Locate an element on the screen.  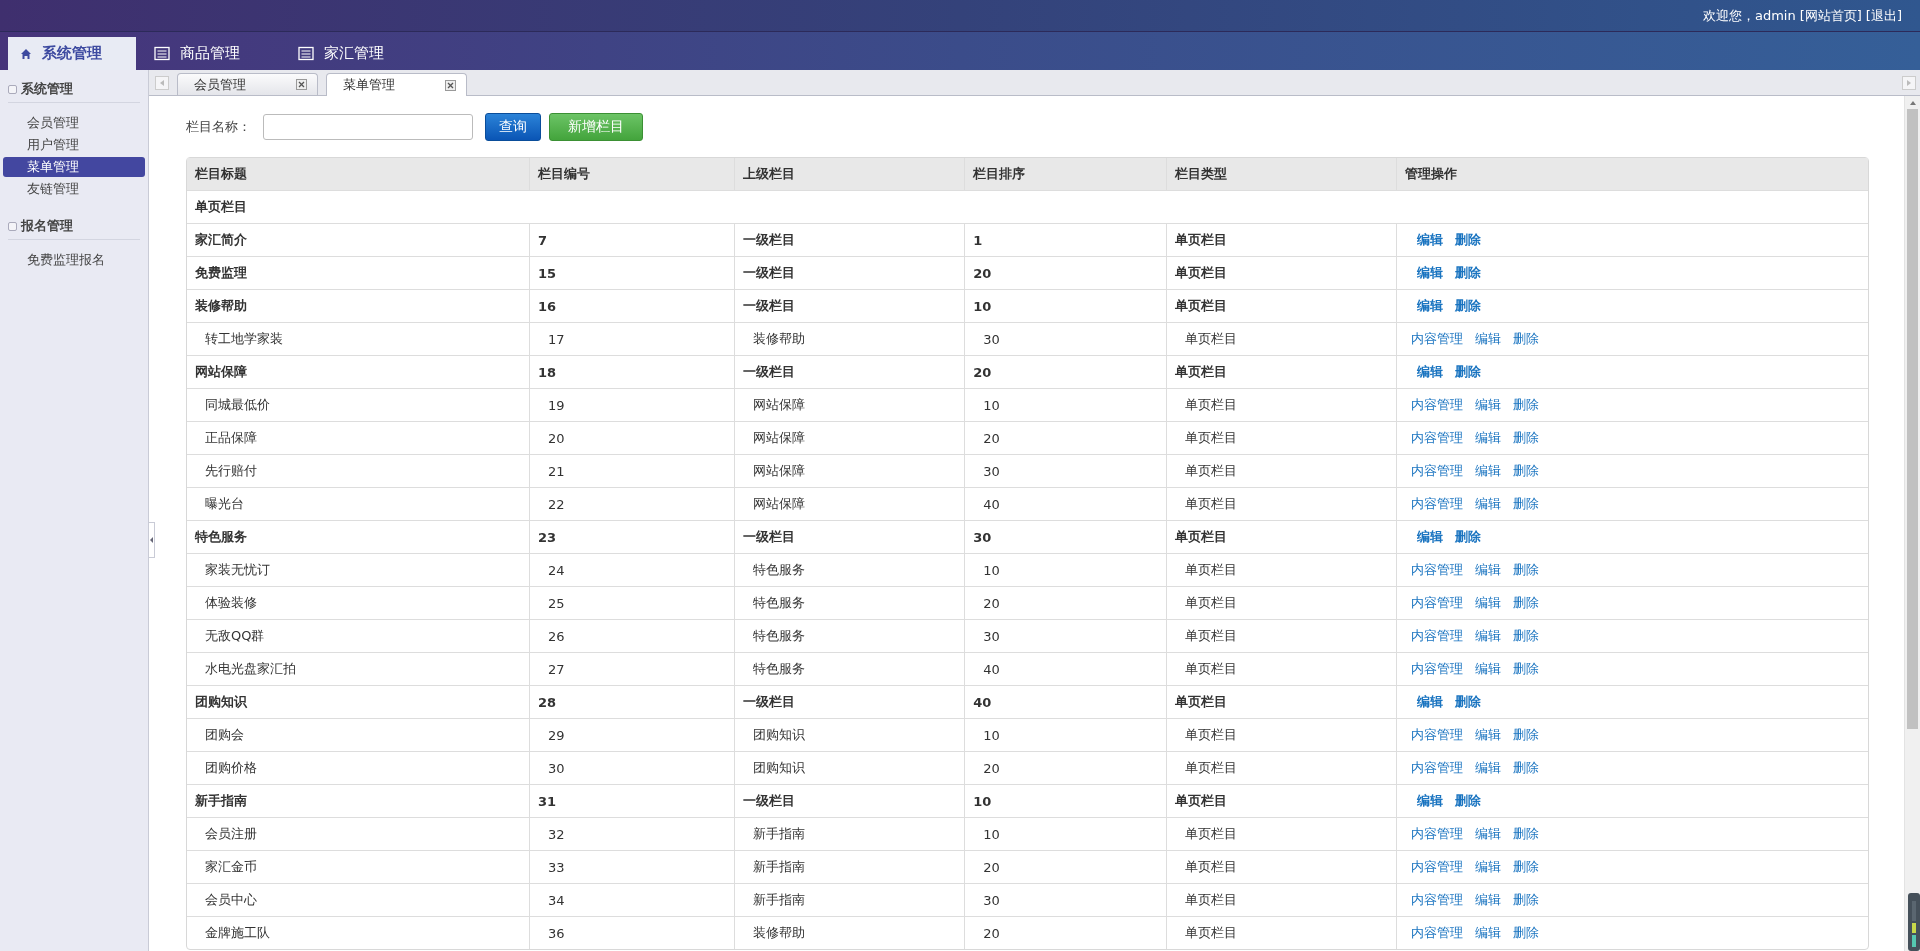
sidebar-item: 友链管理 is located at coordinates (74, 189).